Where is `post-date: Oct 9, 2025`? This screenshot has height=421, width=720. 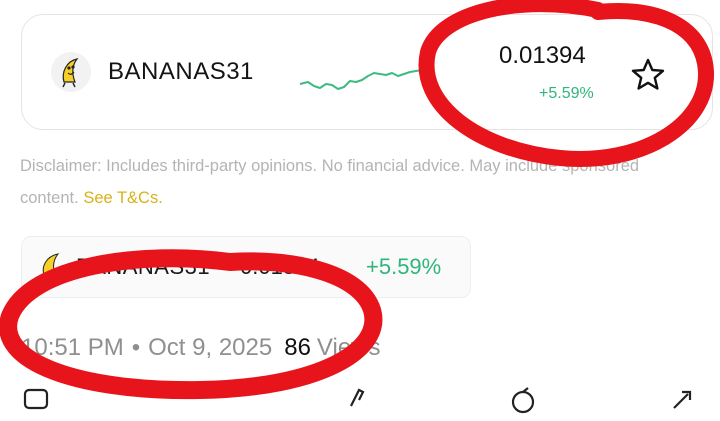 post-date: Oct 9, 2025 is located at coordinates (210, 347).